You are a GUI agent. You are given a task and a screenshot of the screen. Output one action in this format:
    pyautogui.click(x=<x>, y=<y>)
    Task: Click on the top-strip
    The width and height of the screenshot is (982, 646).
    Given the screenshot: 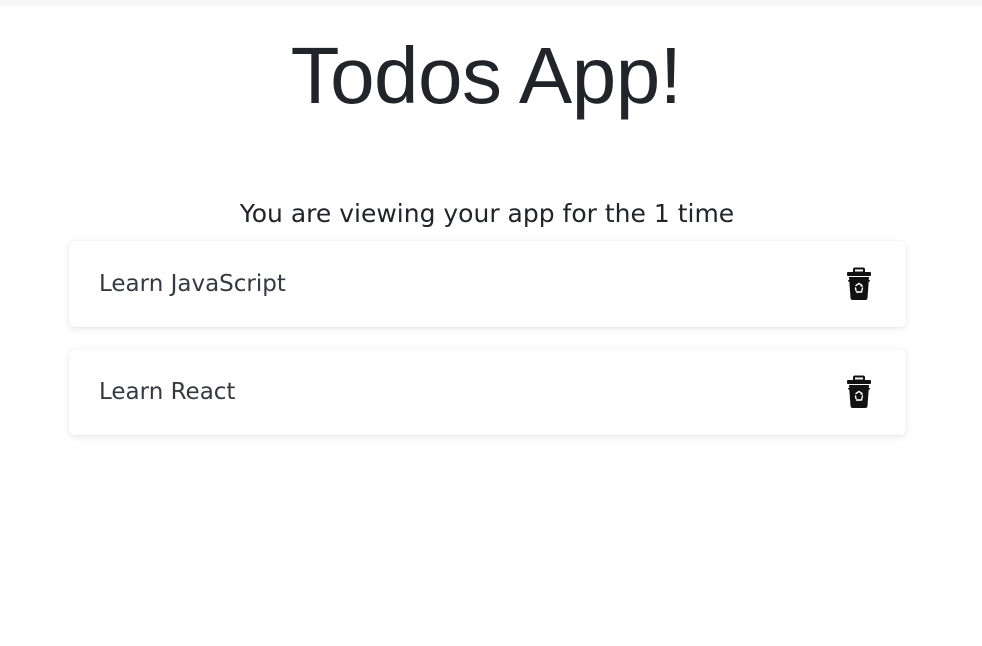 What is the action you would take?
    pyautogui.click(x=491, y=3)
    